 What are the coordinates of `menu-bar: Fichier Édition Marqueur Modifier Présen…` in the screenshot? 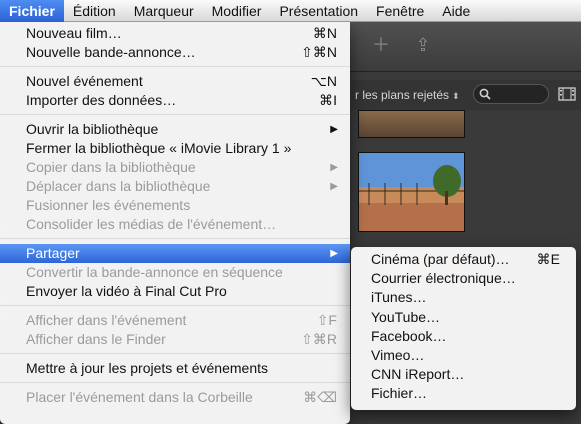 It's located at (290, 11).